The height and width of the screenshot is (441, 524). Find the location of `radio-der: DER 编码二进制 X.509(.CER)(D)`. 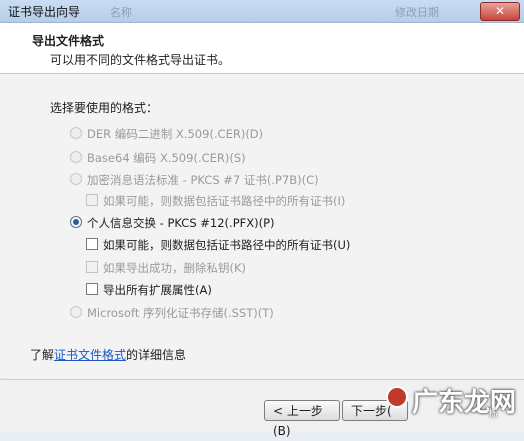

radio-der: DER 编码二进制 X.509(.CER)(D) is located at coordinates (166, 134).